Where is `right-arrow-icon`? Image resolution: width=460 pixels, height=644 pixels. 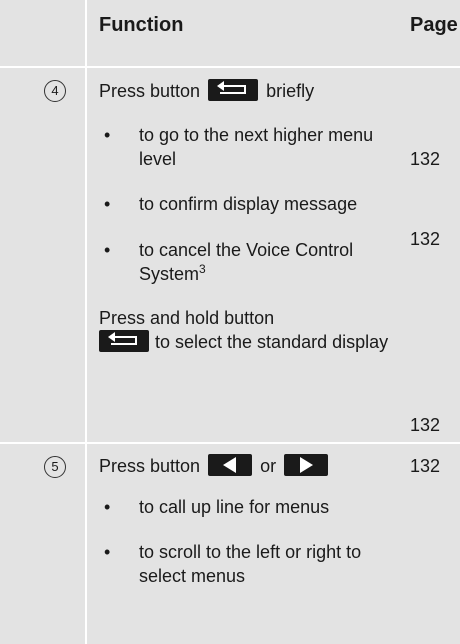 right-arrow-icon is located at coordinates (306, 465).